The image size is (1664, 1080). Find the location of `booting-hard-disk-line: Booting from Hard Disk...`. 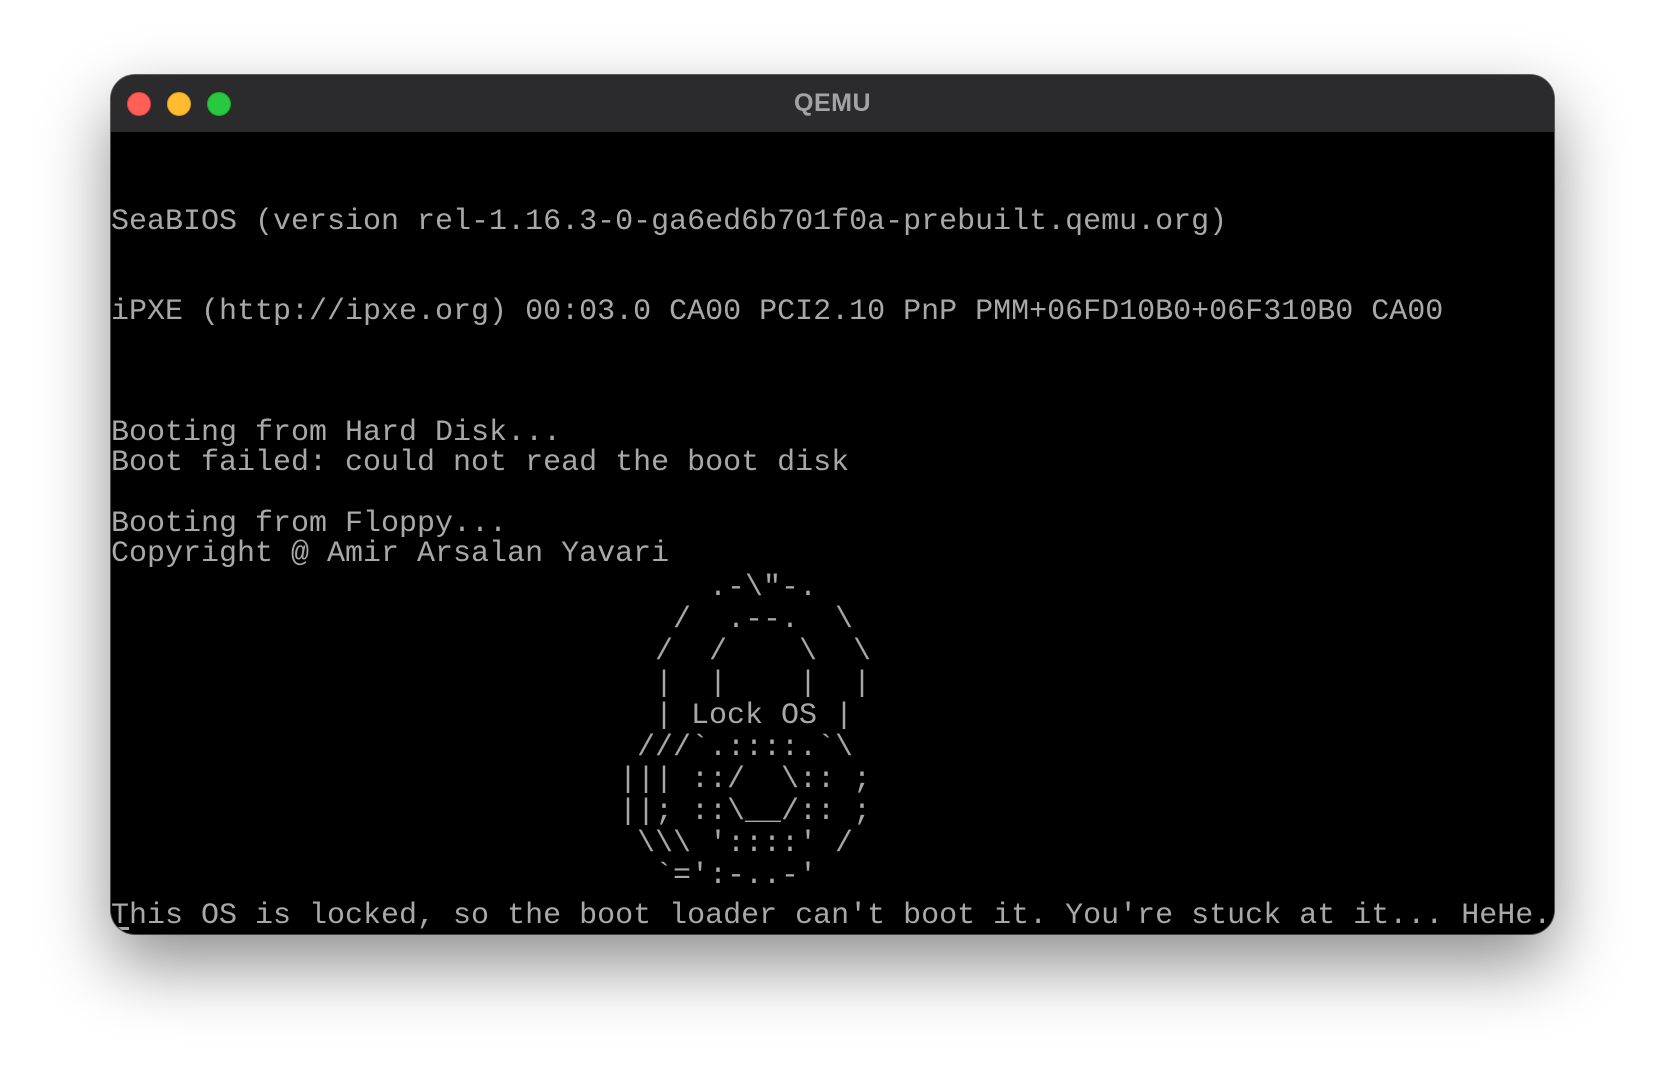

booting-hard-disk-line: Booting from Hard Disk... is located at coordinates (336, 433).